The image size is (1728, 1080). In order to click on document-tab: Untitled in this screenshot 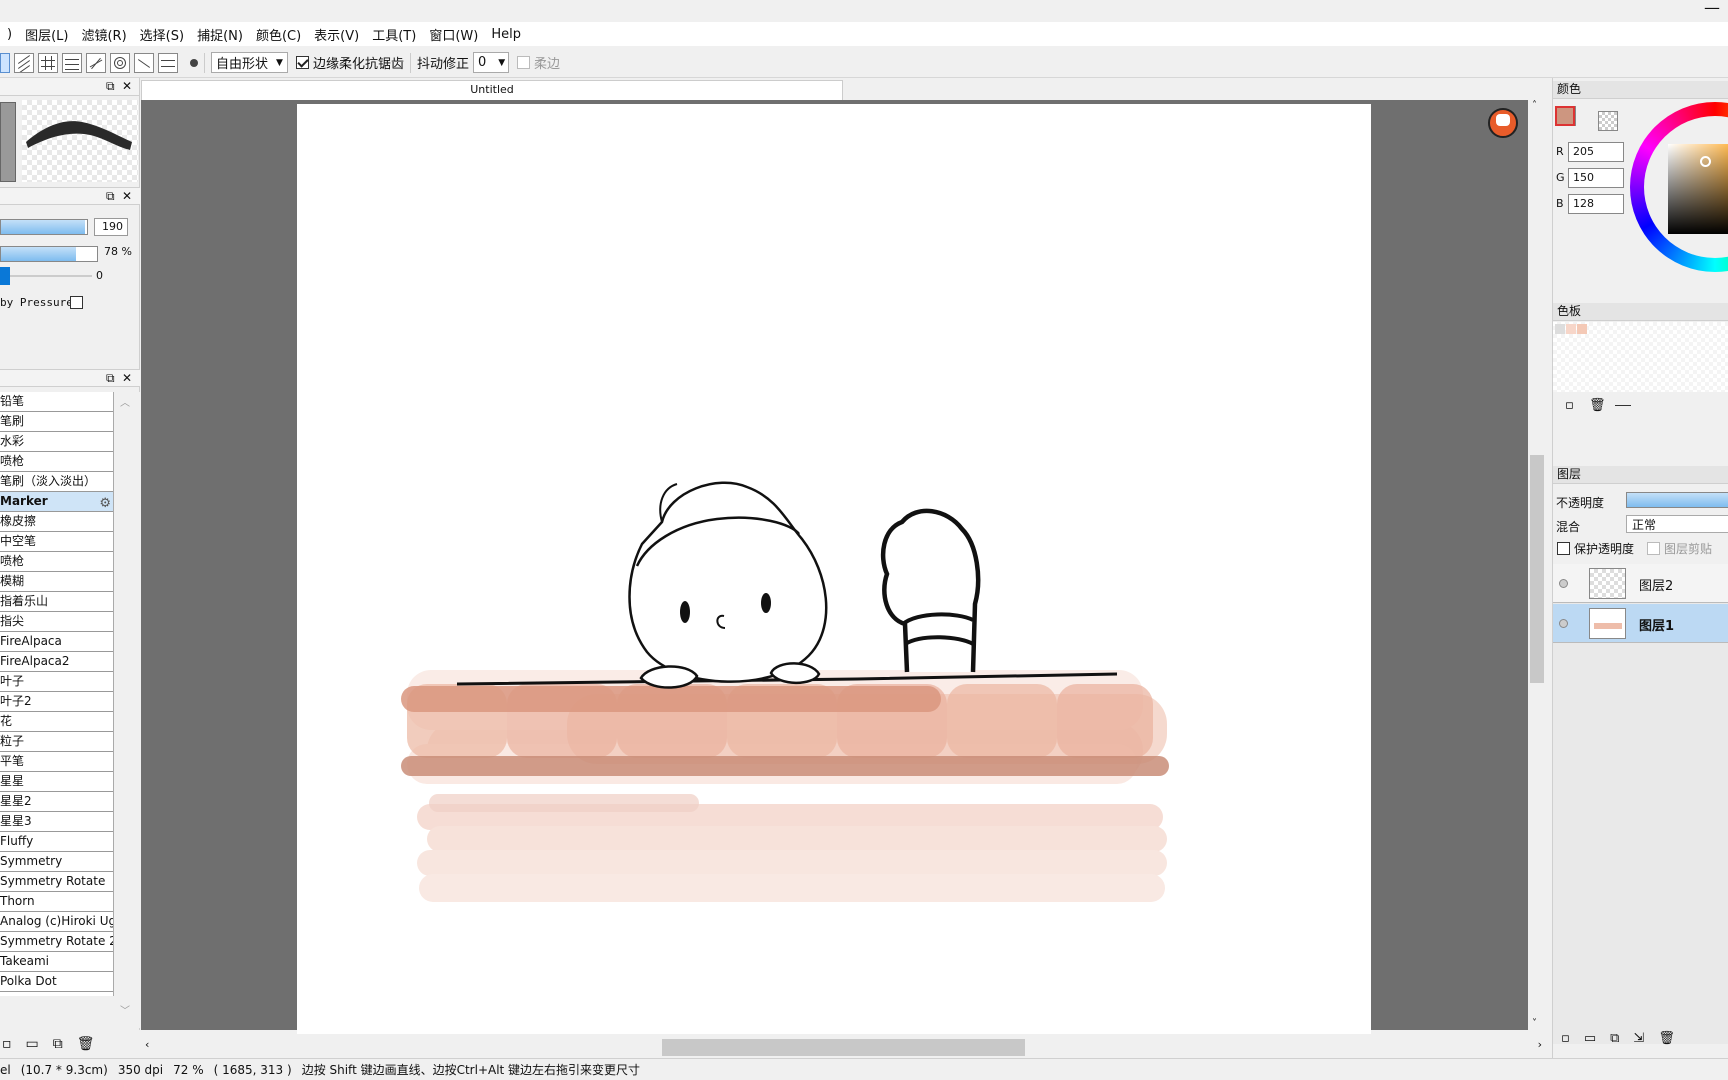, I will do `click(492, 90)`.